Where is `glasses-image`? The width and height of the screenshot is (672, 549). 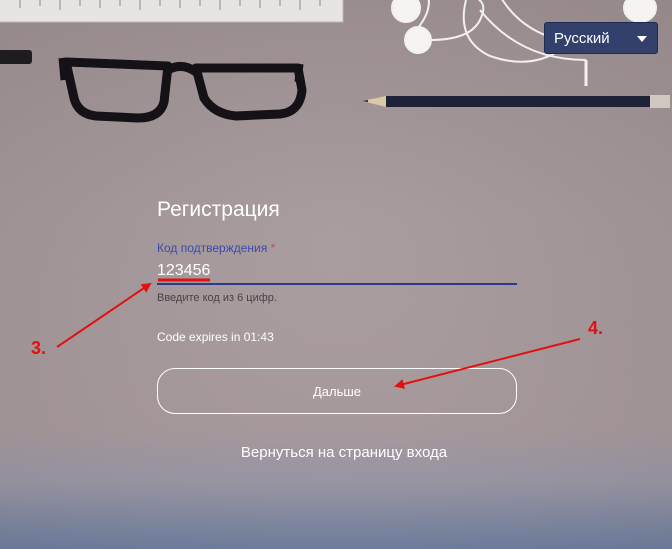 glasses-image is located at coordinates (182, 90).